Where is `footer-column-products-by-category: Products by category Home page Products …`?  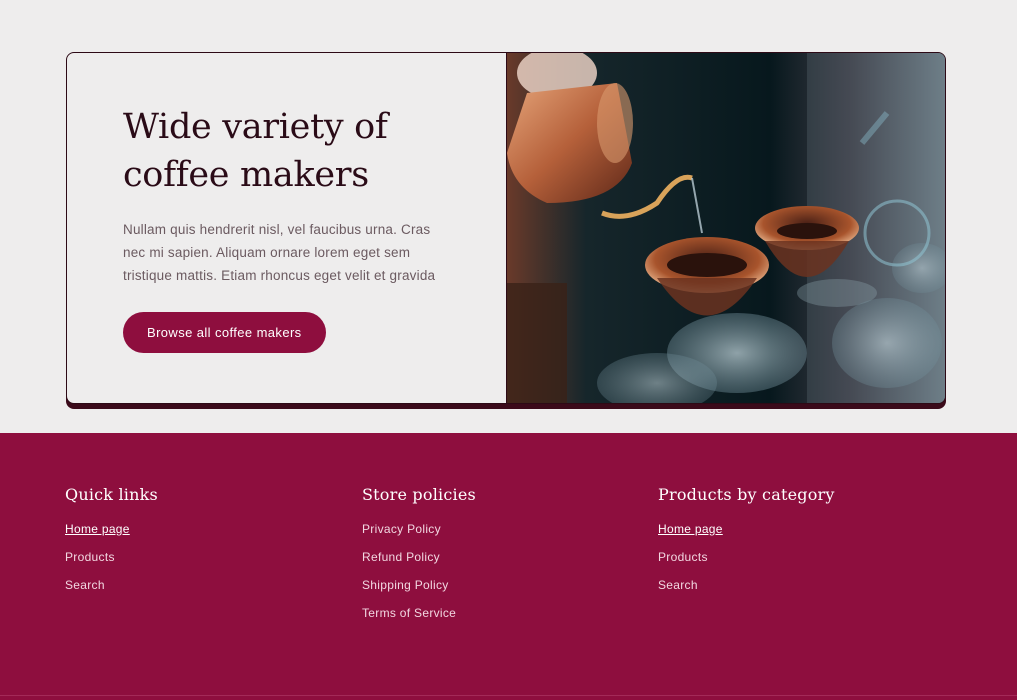
footer-column-products-by-category: Products by category Home page Products … is located at coordinates (746, 545).